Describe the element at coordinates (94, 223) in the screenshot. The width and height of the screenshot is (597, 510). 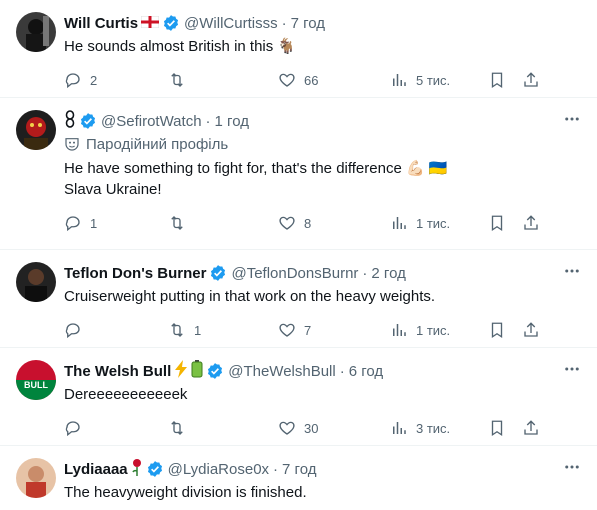
I see `reply-count: 1` at that location.